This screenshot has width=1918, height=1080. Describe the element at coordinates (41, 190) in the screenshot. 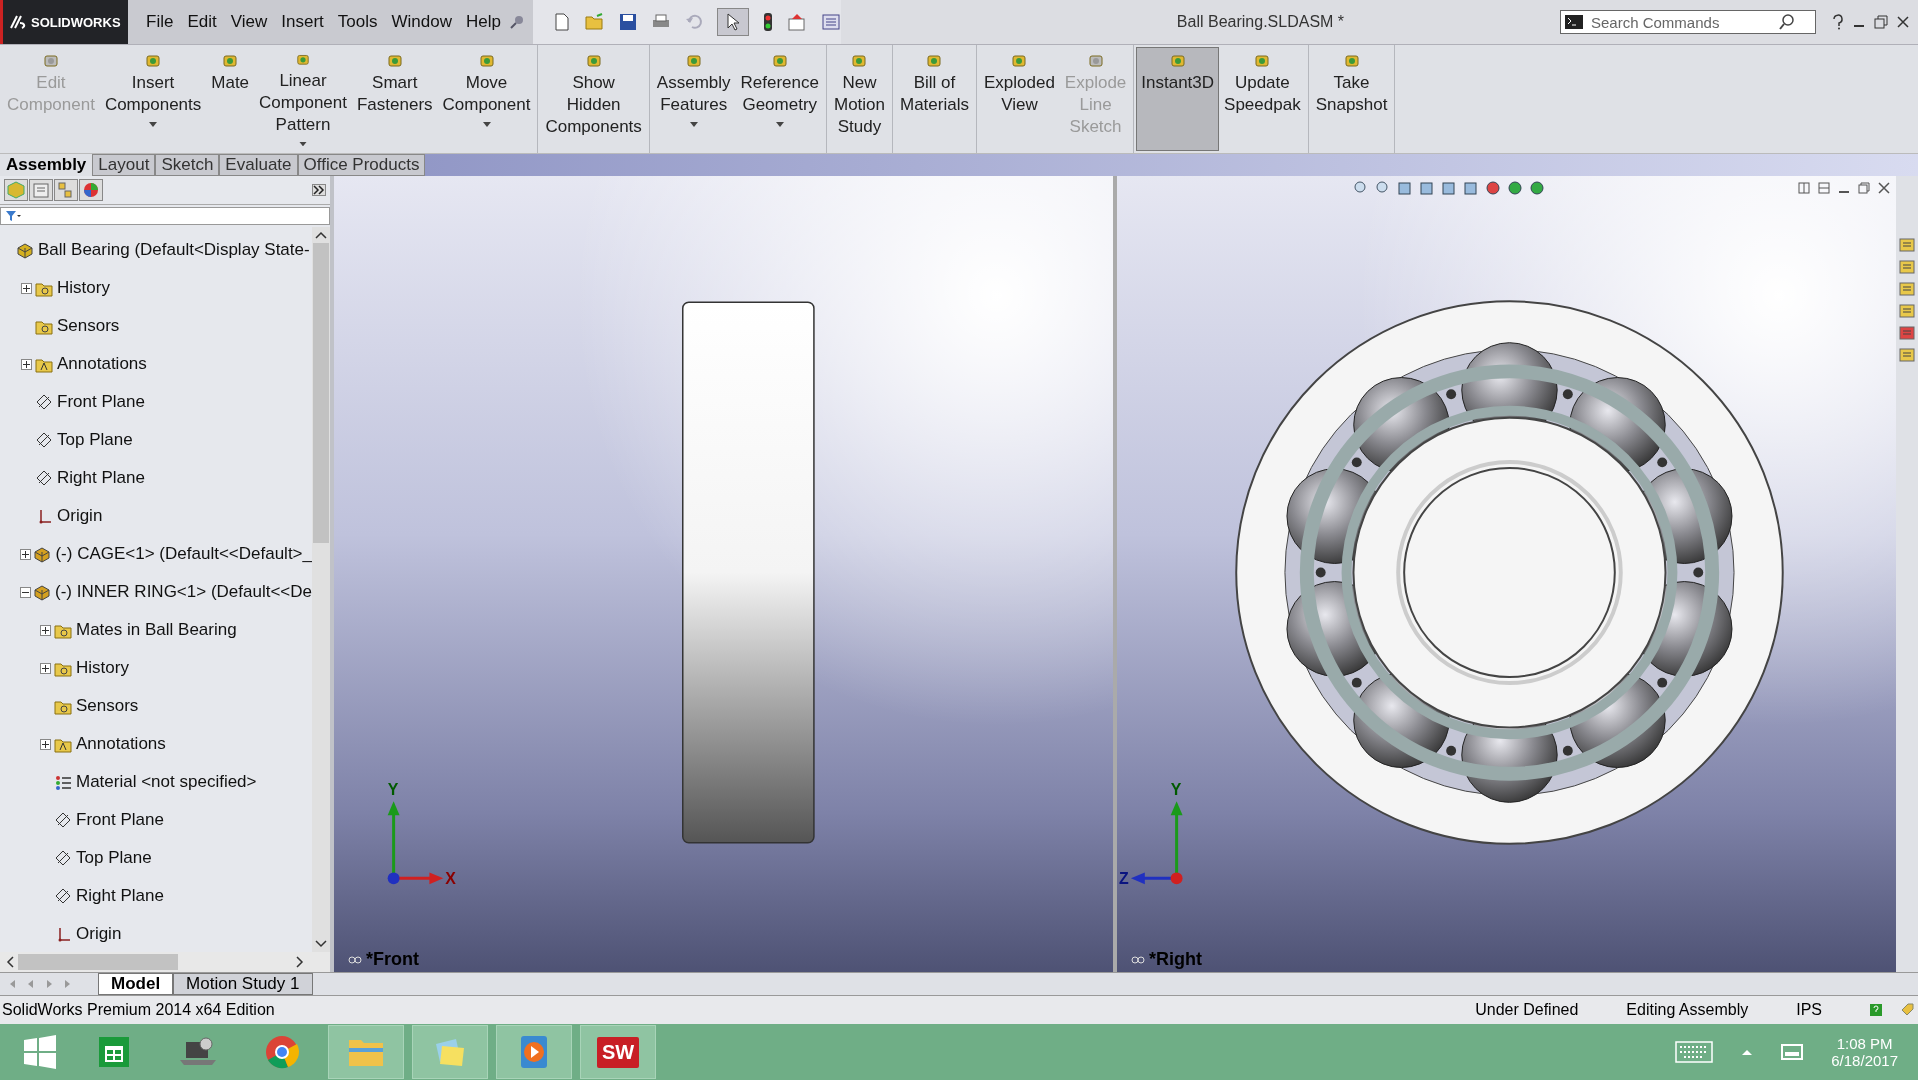

I see `property-tab-icon` at that location.